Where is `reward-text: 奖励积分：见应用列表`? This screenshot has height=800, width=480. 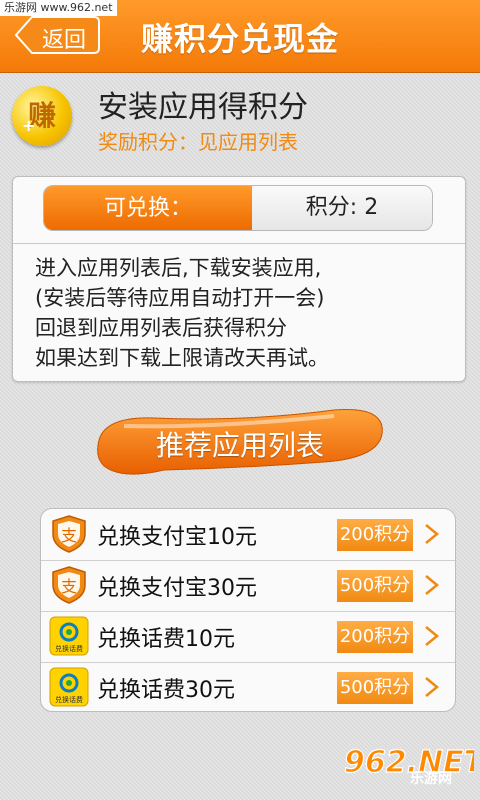 reward-text: 奖励积分：见应用列表 is located at coordinates (198, 142).